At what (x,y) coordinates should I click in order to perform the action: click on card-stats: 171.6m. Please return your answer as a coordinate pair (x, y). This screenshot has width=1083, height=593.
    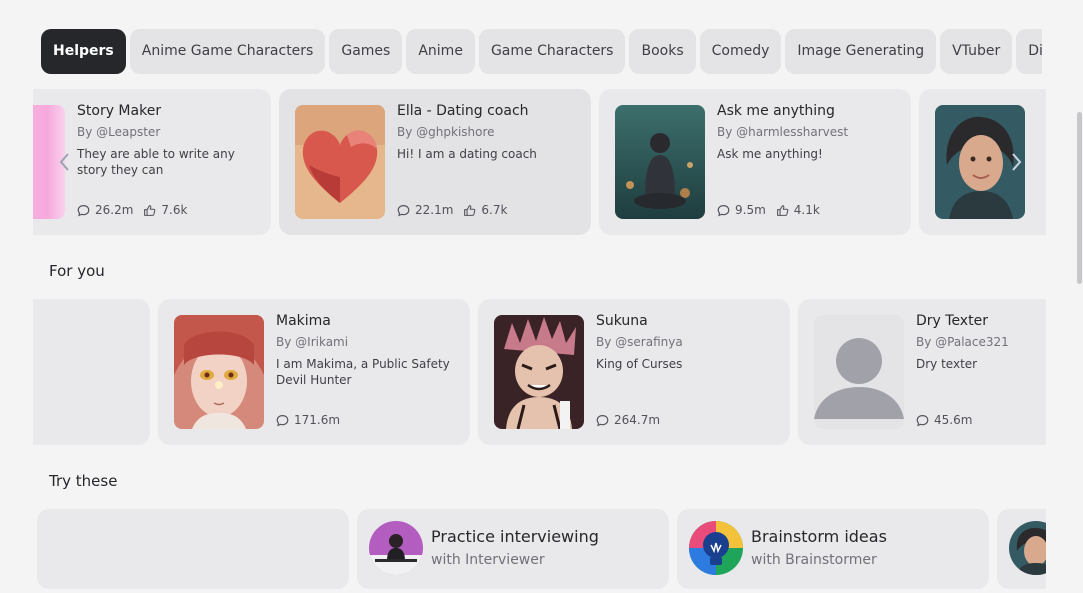
    Looking at the image, I should click on (313, 420).